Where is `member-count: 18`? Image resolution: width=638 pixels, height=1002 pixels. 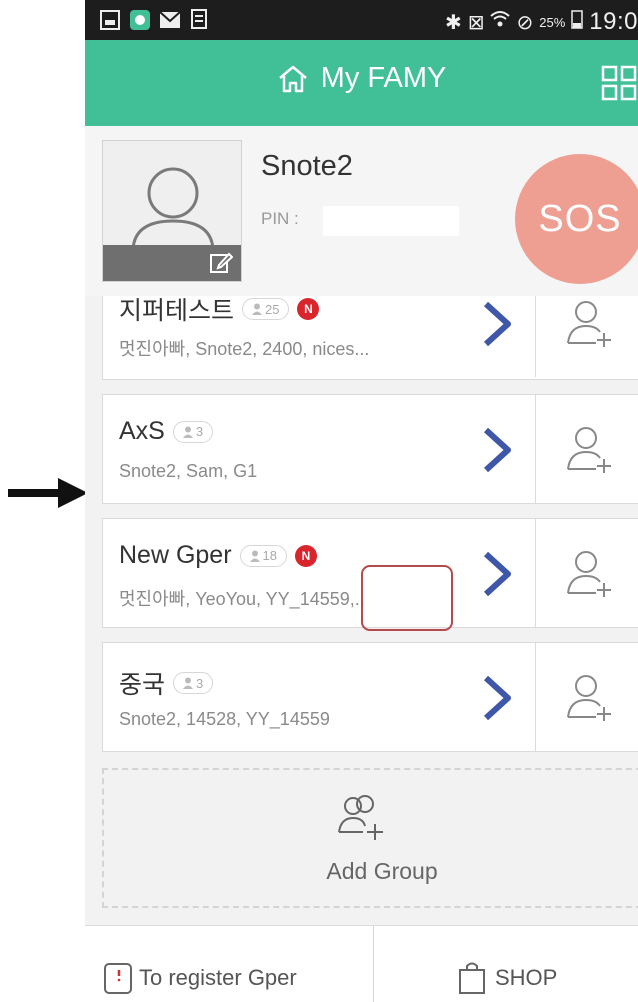 member-count: 18 is located at coordinates (270, 555).